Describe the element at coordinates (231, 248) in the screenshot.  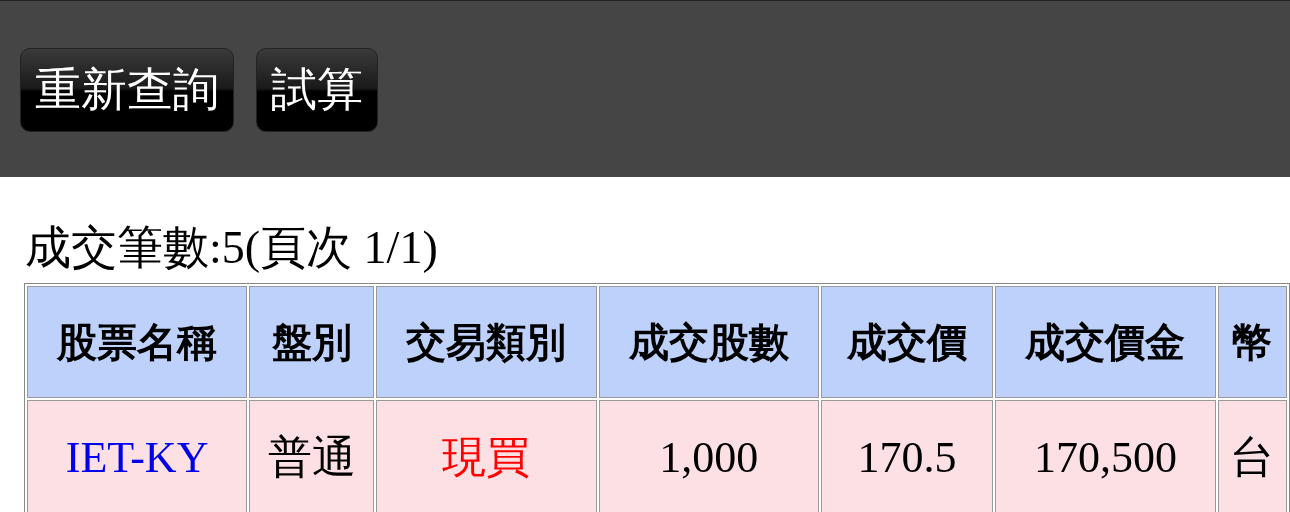
I see `summary-text: 成交筆數:5(頁次 1/1)` at that location.